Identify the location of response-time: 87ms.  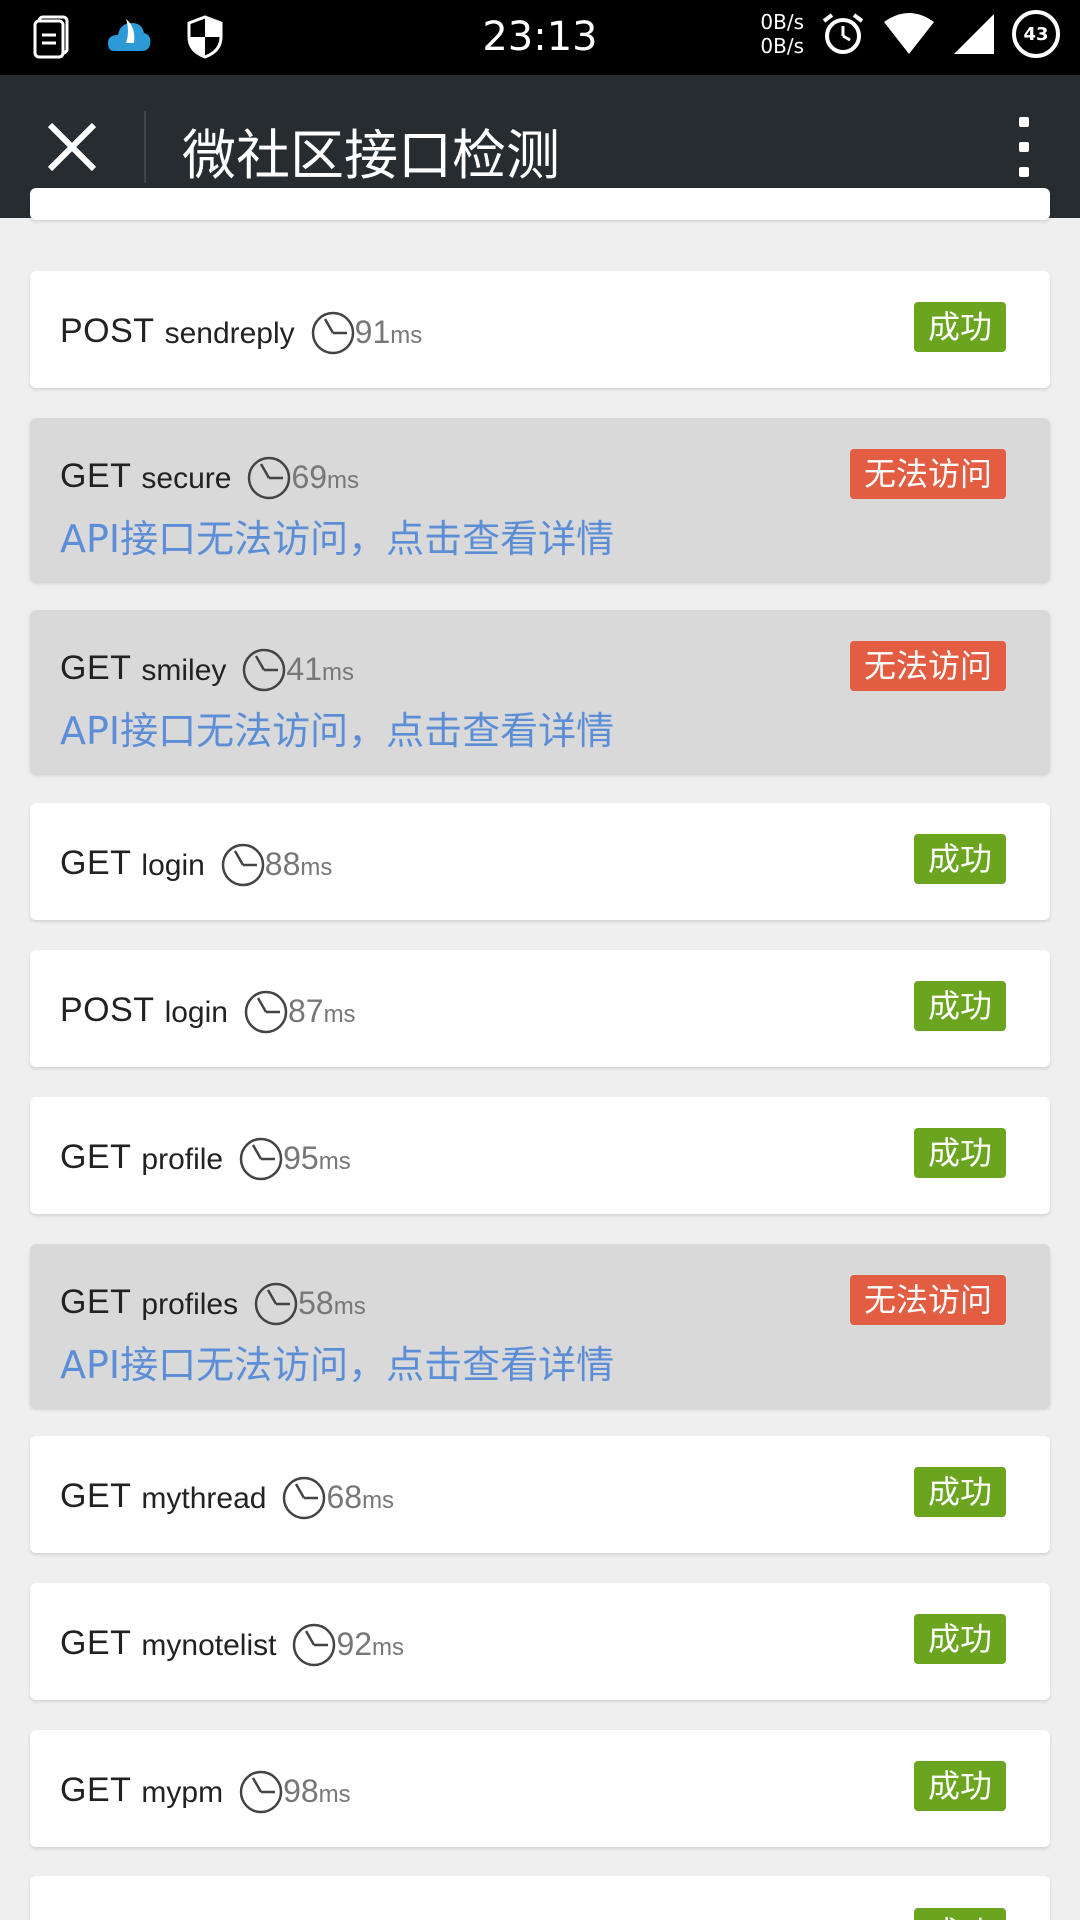
(322, 1011).